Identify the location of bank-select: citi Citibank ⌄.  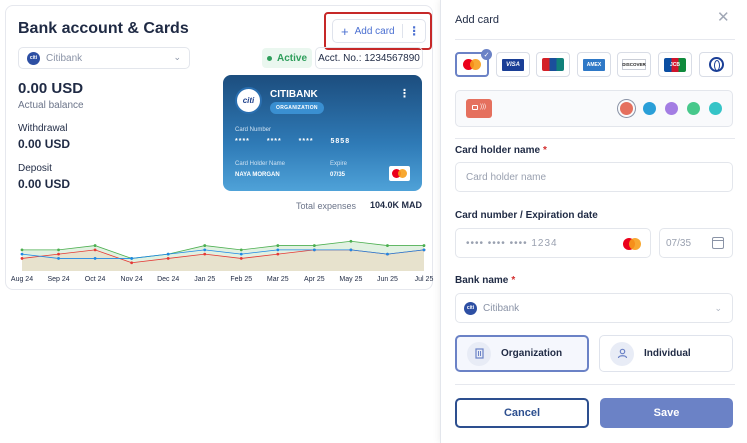
(104, 58).